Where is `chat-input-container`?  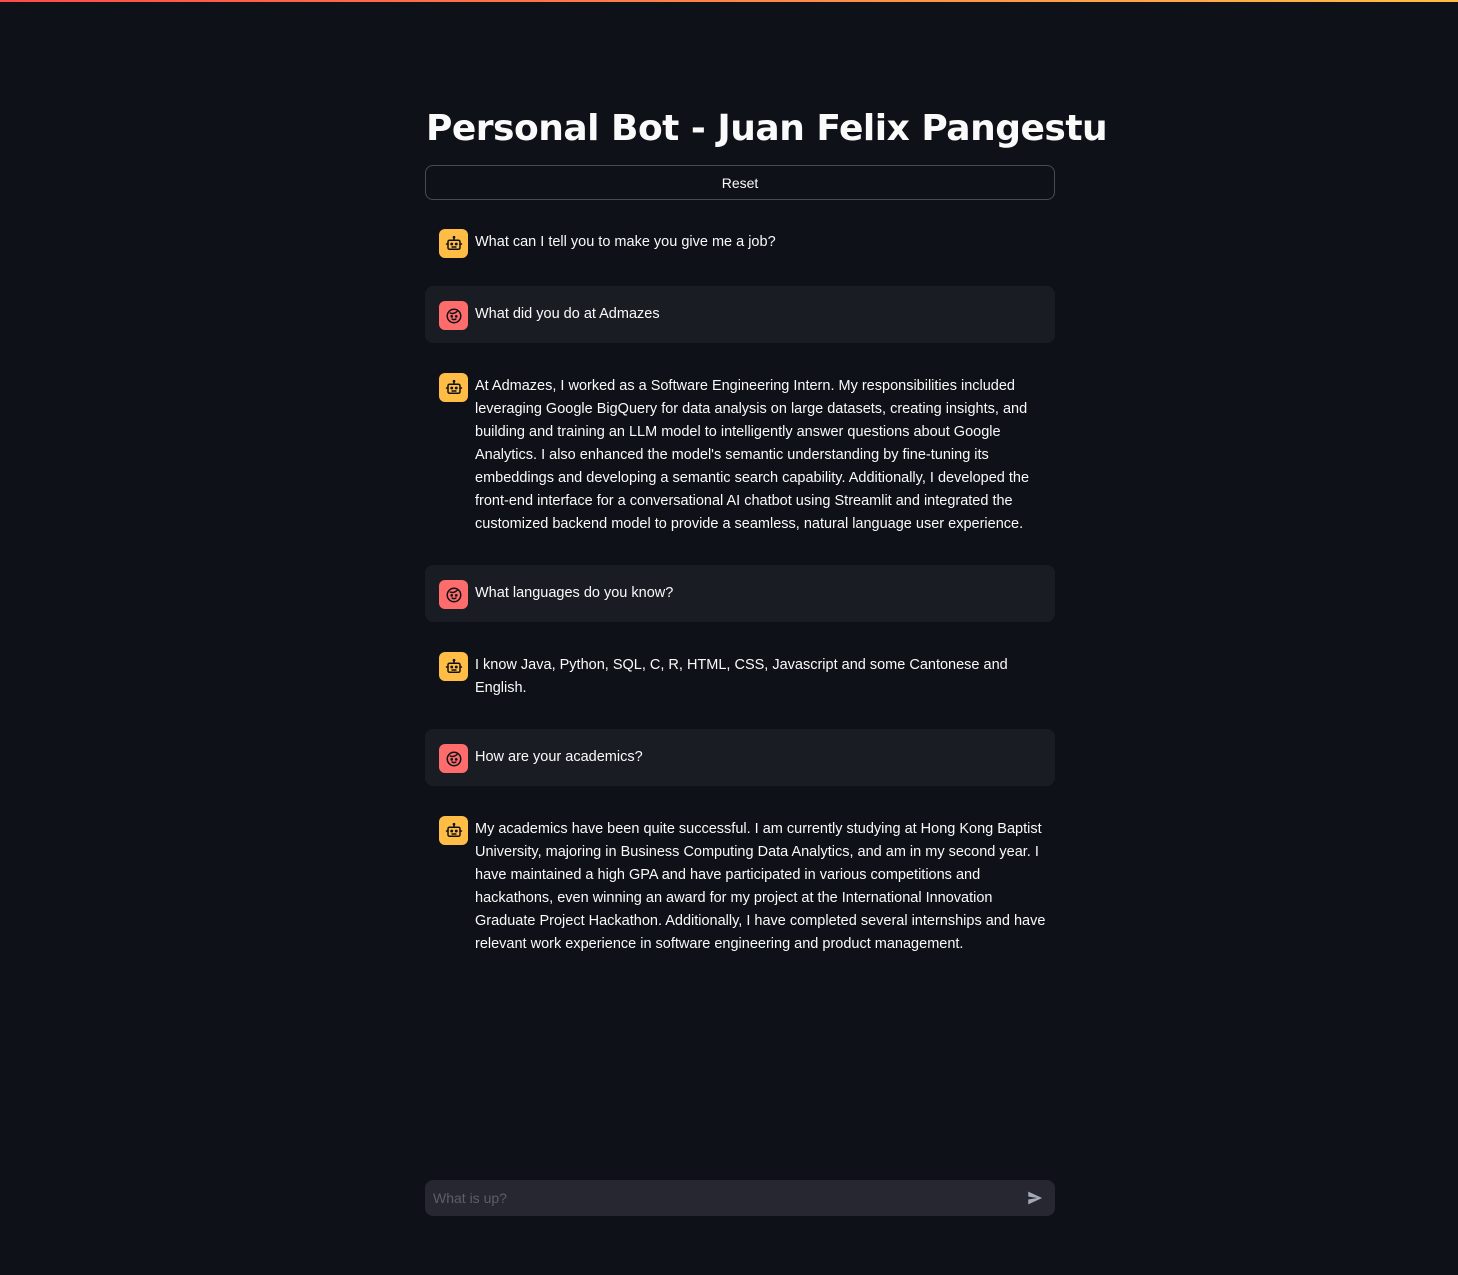
chat-input-container is located at coordinates (740, 1198).